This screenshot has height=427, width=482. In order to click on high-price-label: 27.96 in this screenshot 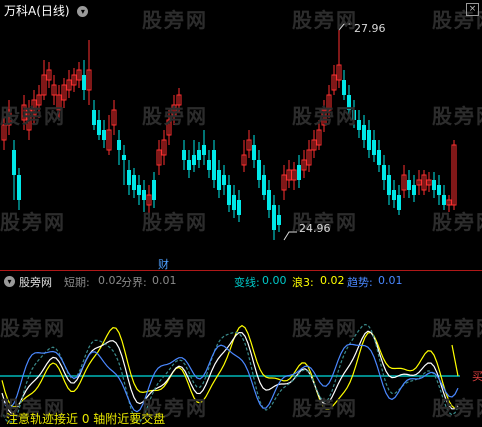, I will do `click(370, 28)`.